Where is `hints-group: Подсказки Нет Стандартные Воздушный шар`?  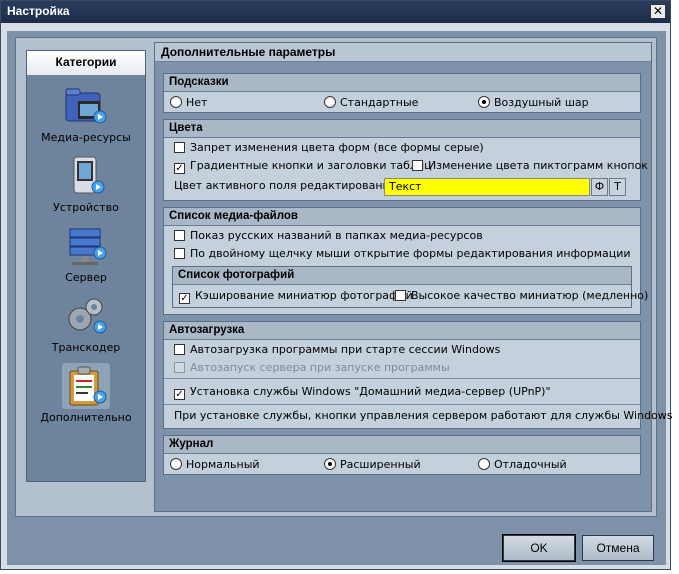 hints-group: Подсказки Нет Стандартные Воздушный шар is located at coordinates (402, 93).